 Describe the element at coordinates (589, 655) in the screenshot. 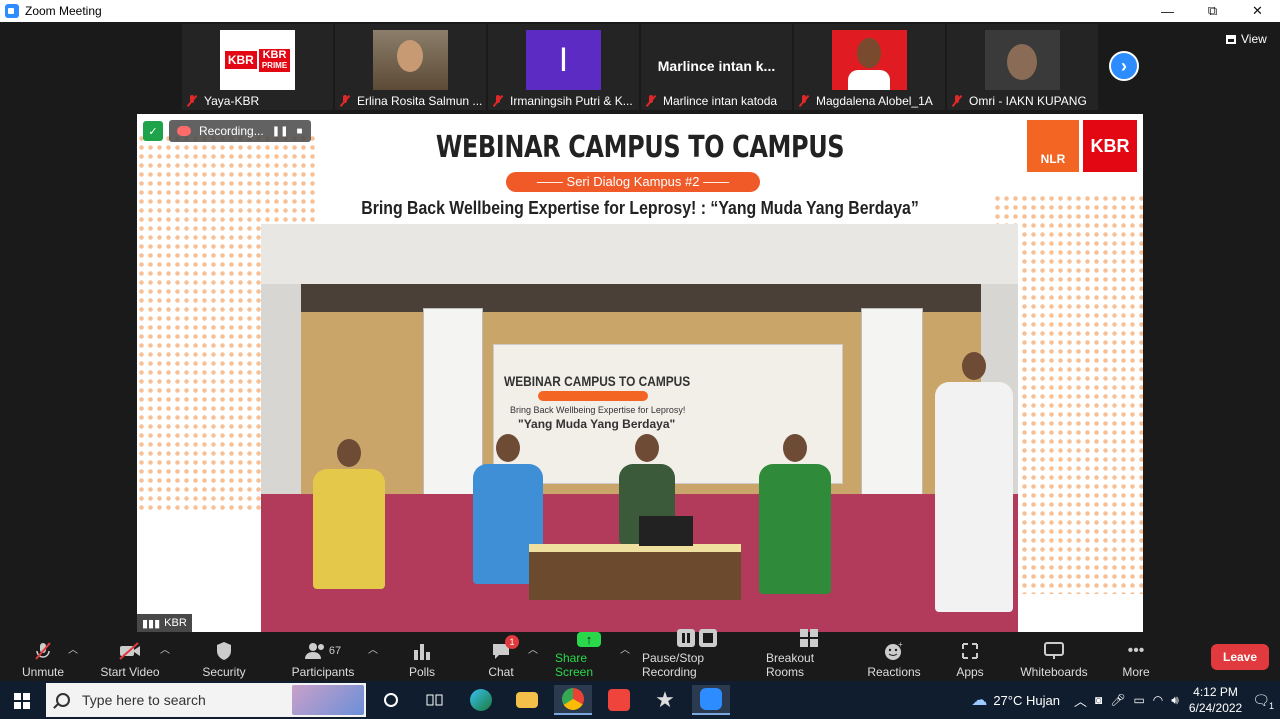

I see `share-screen-button: ↑ Share Screen` at that location.